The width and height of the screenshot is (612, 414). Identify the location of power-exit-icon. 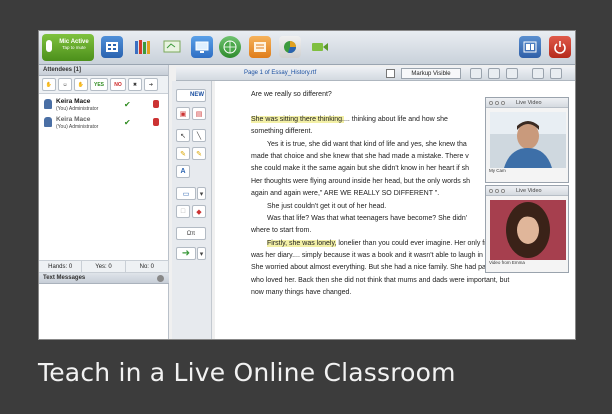
(560, 47).